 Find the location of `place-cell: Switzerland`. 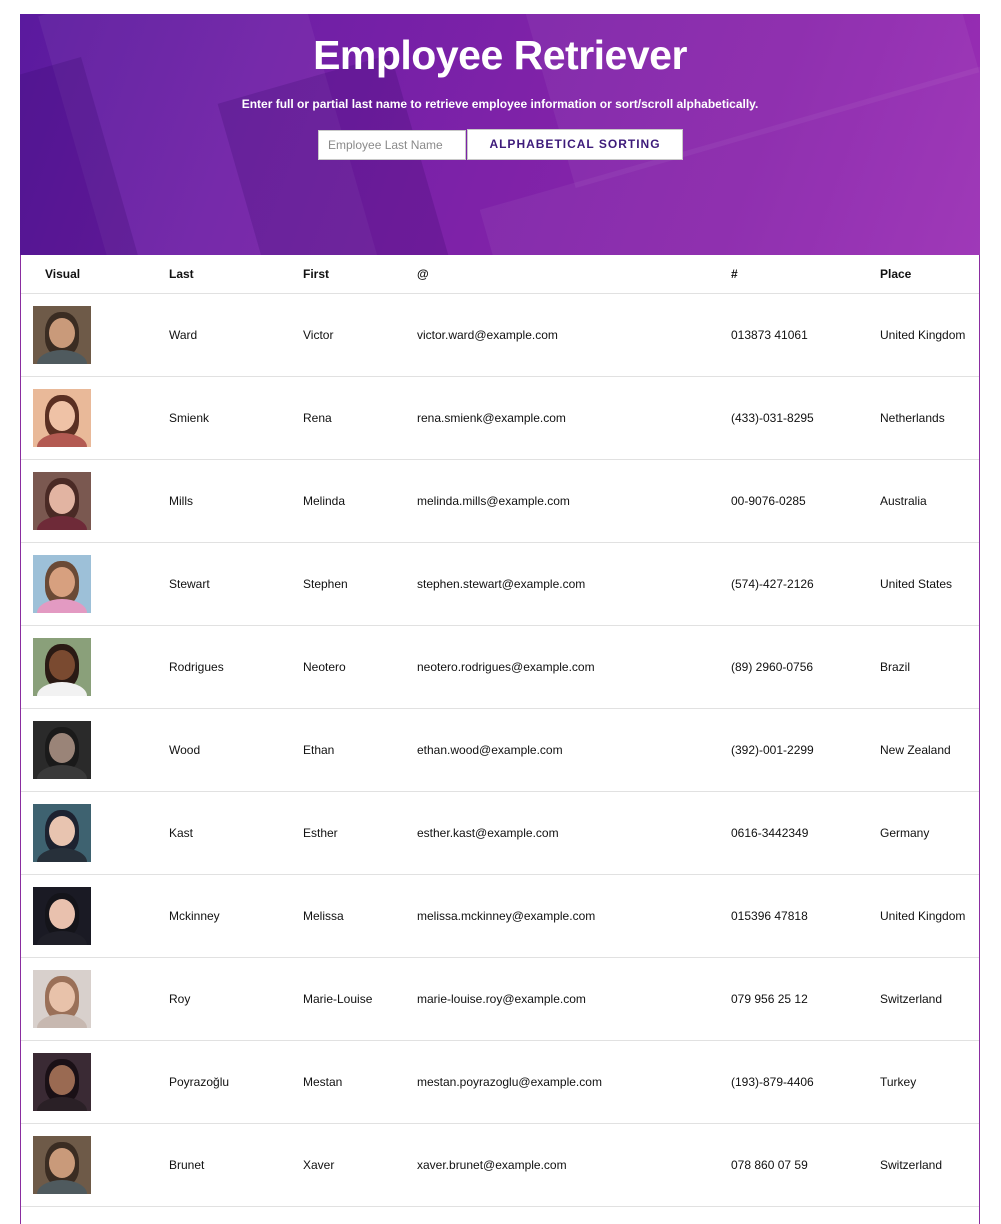

place-cell: Switzerland is located at coordinates (929, 1165).